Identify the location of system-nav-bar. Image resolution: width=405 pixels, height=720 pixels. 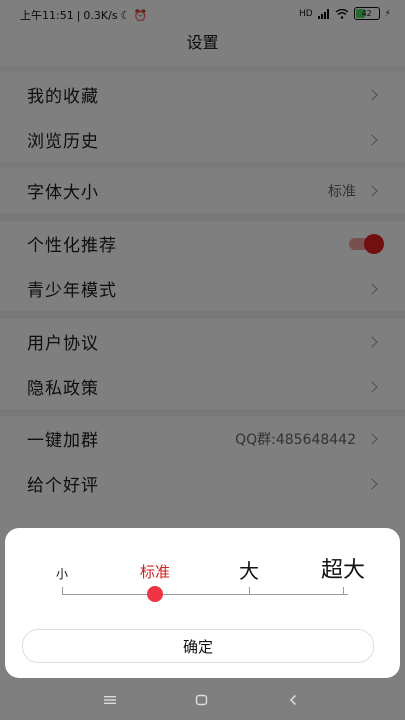
(202, 700).